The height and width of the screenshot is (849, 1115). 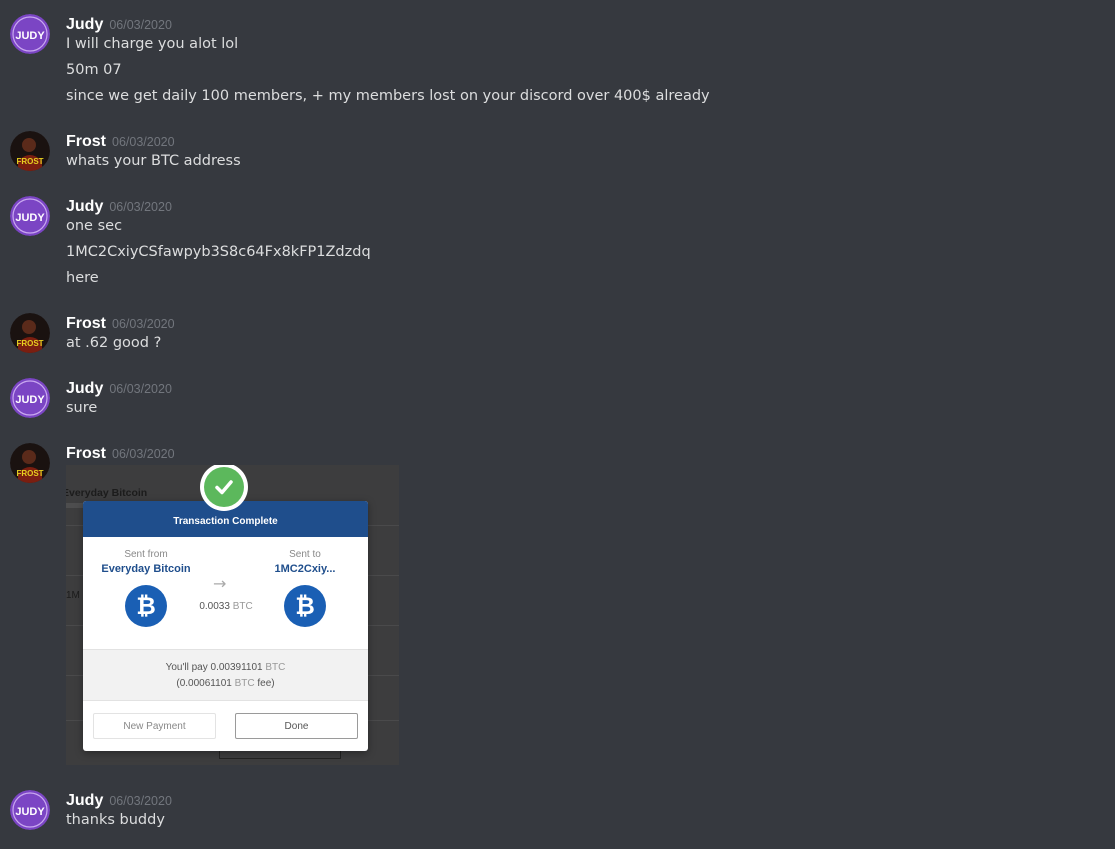 What do you see at coordinates (146, 569) in the screenshot?
I see `sent-from-value: Everyday Bitcoin` at bounding box center [146, 569].